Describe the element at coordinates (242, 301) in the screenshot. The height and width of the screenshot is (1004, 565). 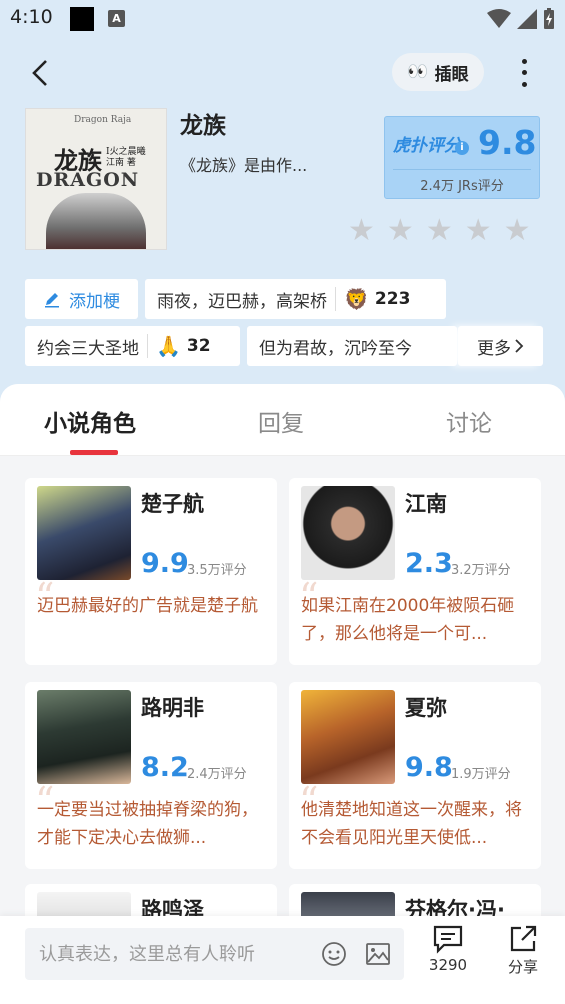
I see `tag-text: 雨夜，迈巴赫，高架桥` at that location.